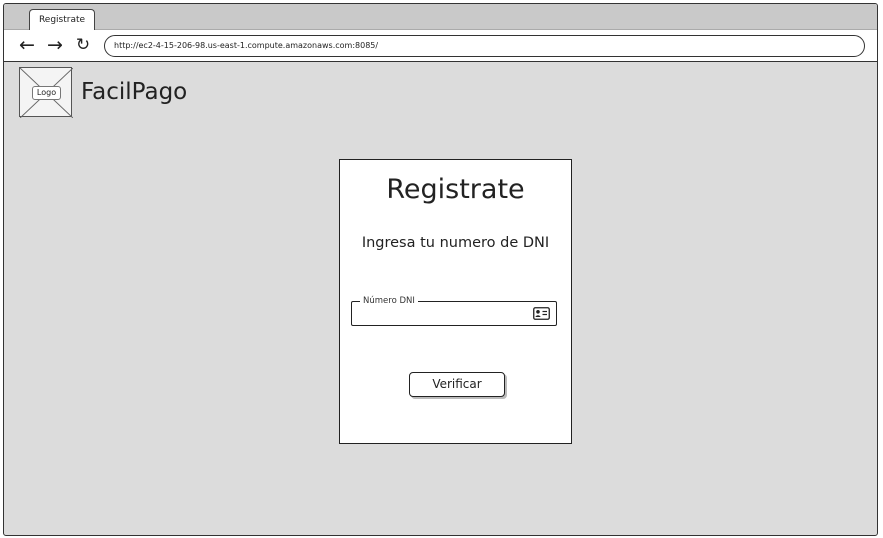 The width and height of the screenshot is (883, 538). What do you see at coordinates (83, 45) in the screenshot?
I see `reload-icon: ↻` at bounding box center [83, 45].